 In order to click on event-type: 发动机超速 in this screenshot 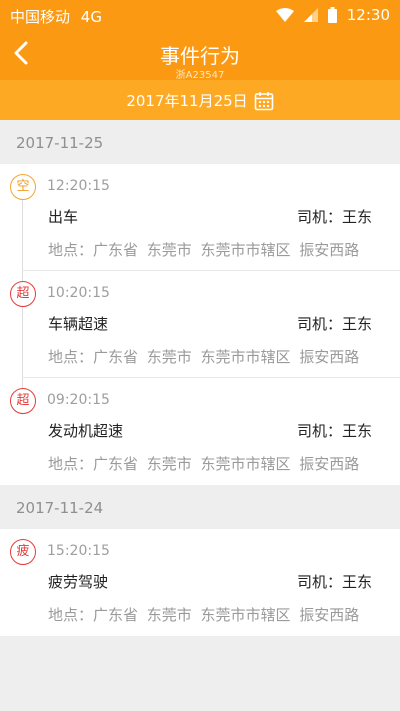, I will do `click(86, 431)`.